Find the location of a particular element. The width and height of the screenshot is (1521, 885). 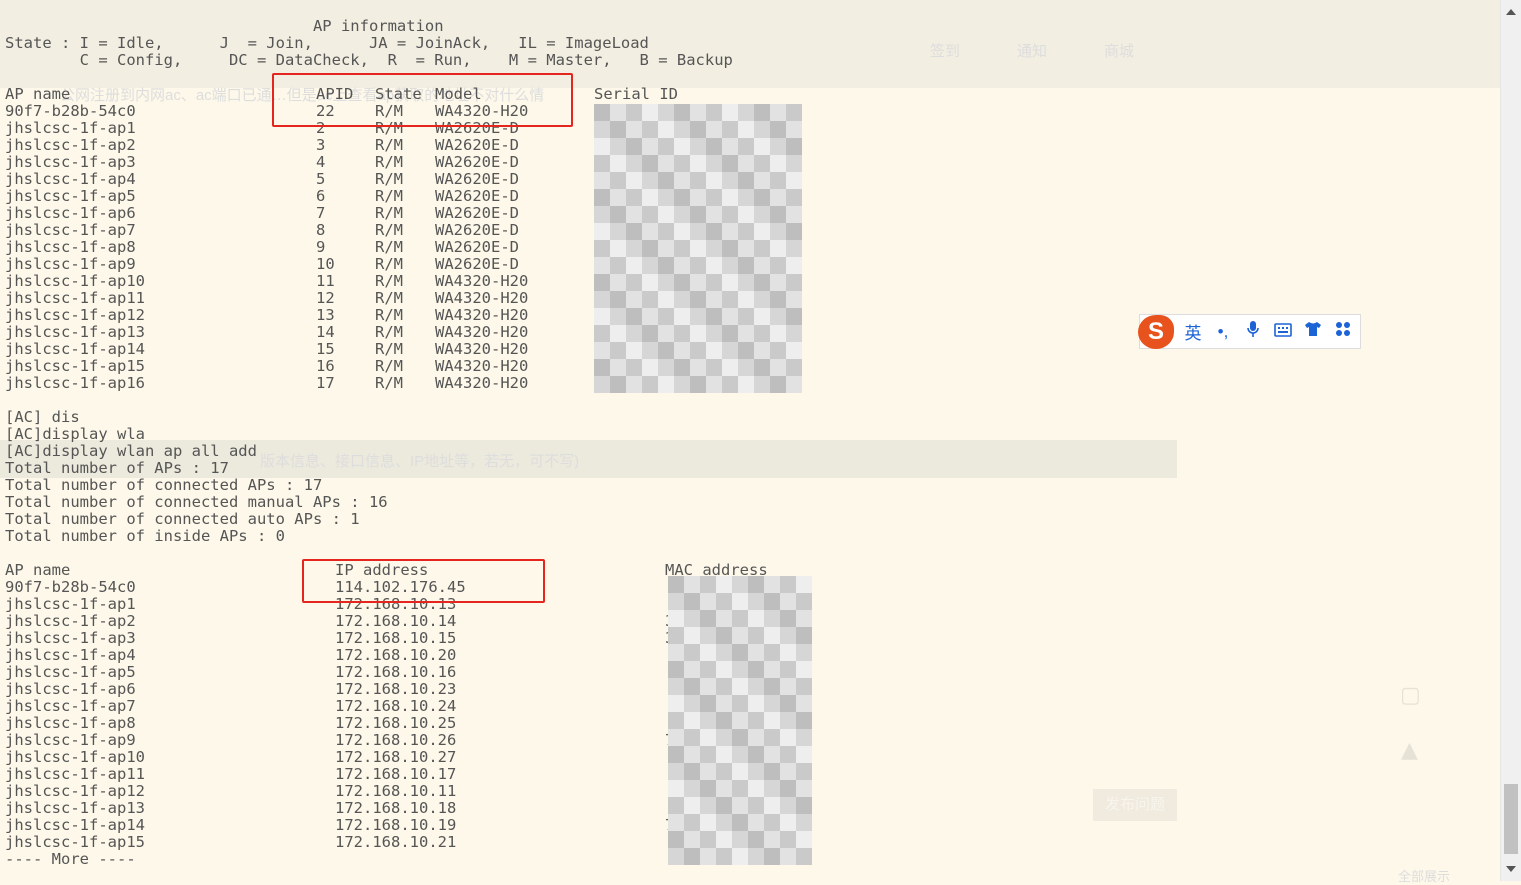

back-to-top-icon: ▲ is located at coordinates (1409, 750).